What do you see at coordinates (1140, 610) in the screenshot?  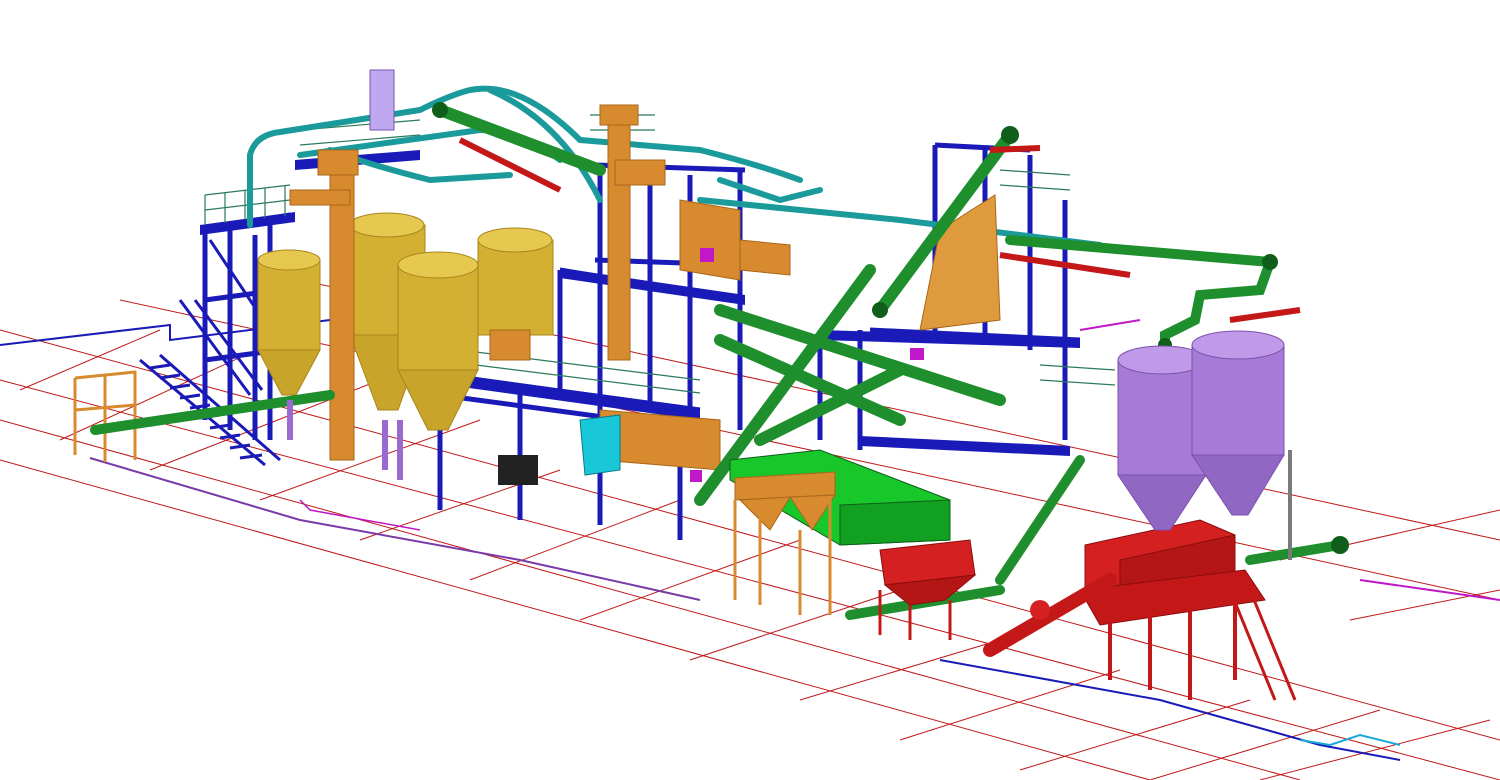 I see `red-hopper-platform` at bounding box center [1140, 610].